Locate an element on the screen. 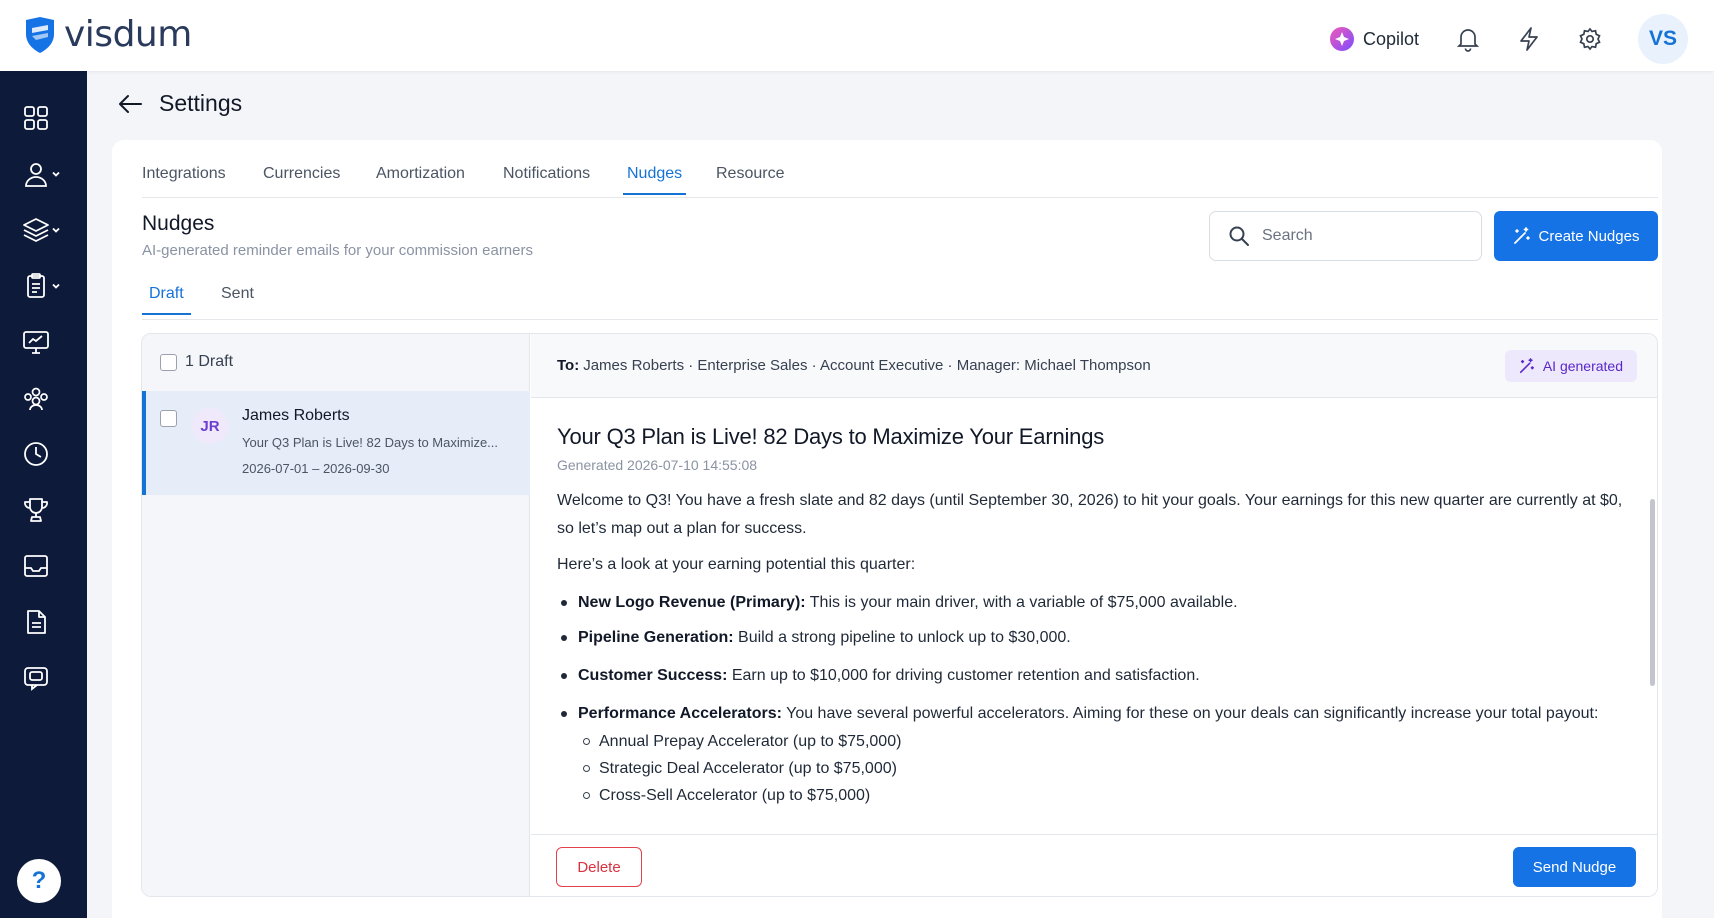  help-button: ? is located at coordinates (39, 881).